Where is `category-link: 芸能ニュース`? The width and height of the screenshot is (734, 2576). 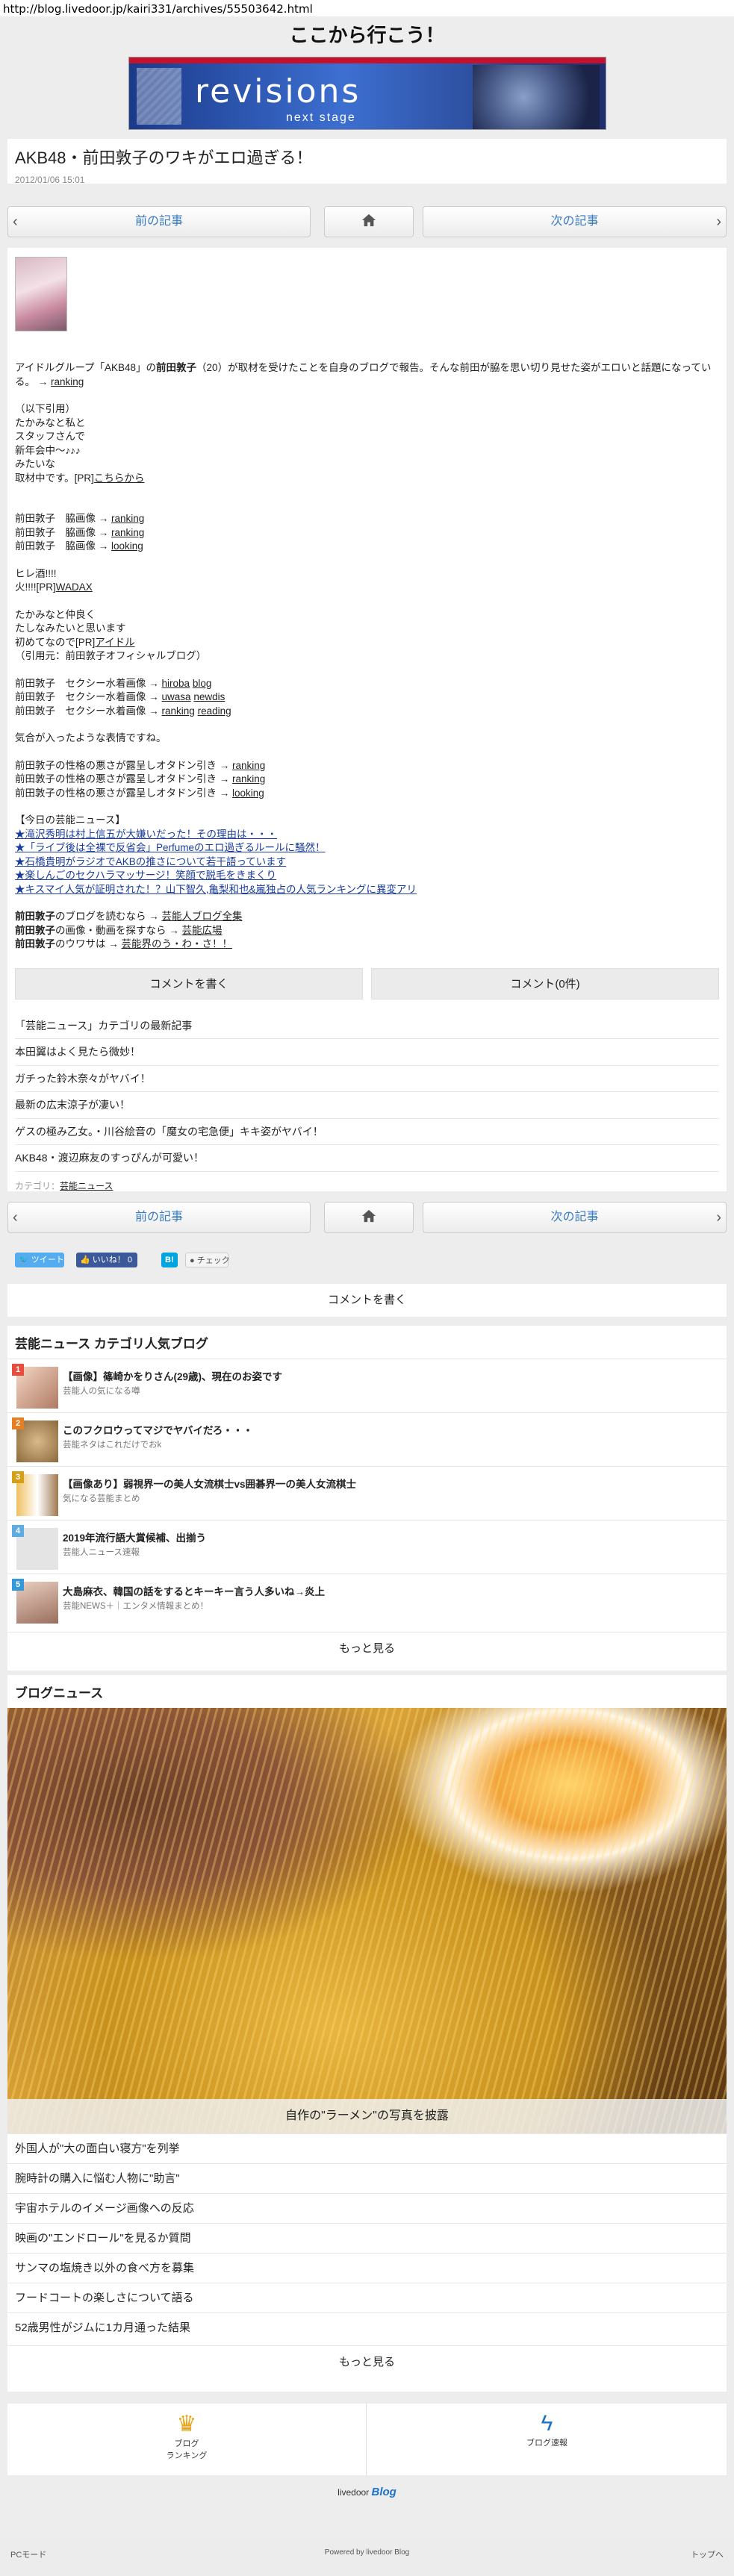
category-link: 芸能ニュース is located at coordinates (86, 1186).